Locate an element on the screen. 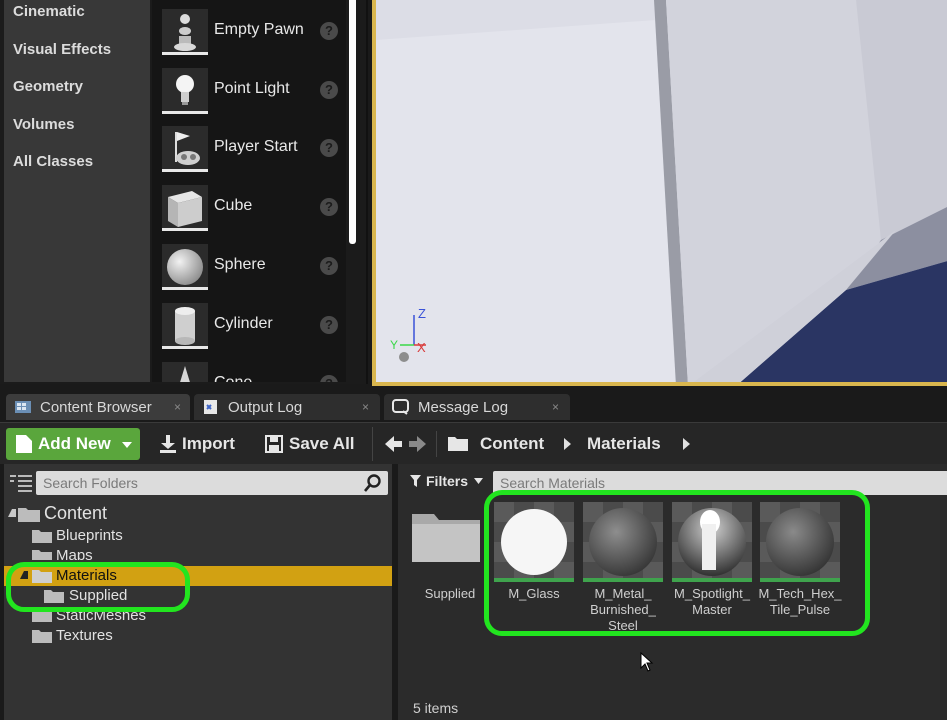 The width and height of the screenshot is (947, 720). asset-label: M_Glass is located at coordinates (534, 593).